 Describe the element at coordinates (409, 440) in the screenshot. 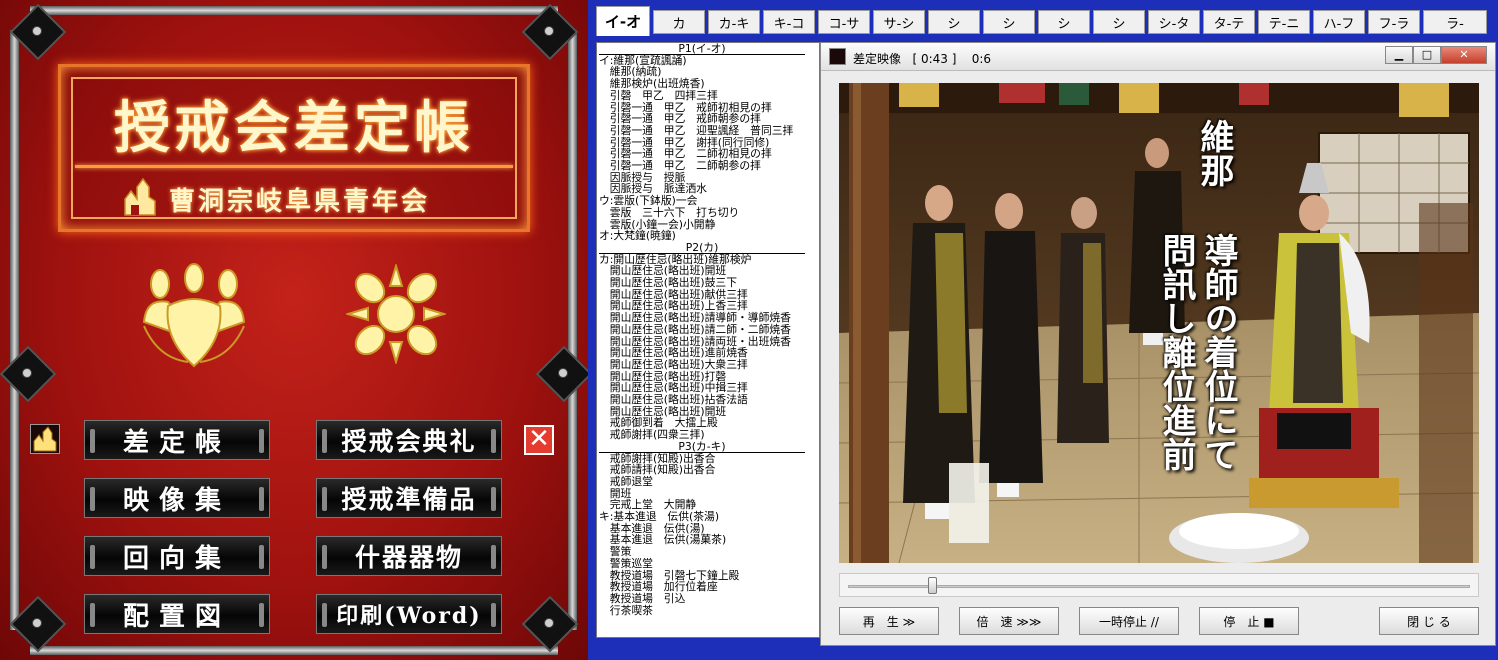

I see `ceremony-rites-button: 授戒会典礼` at that location.